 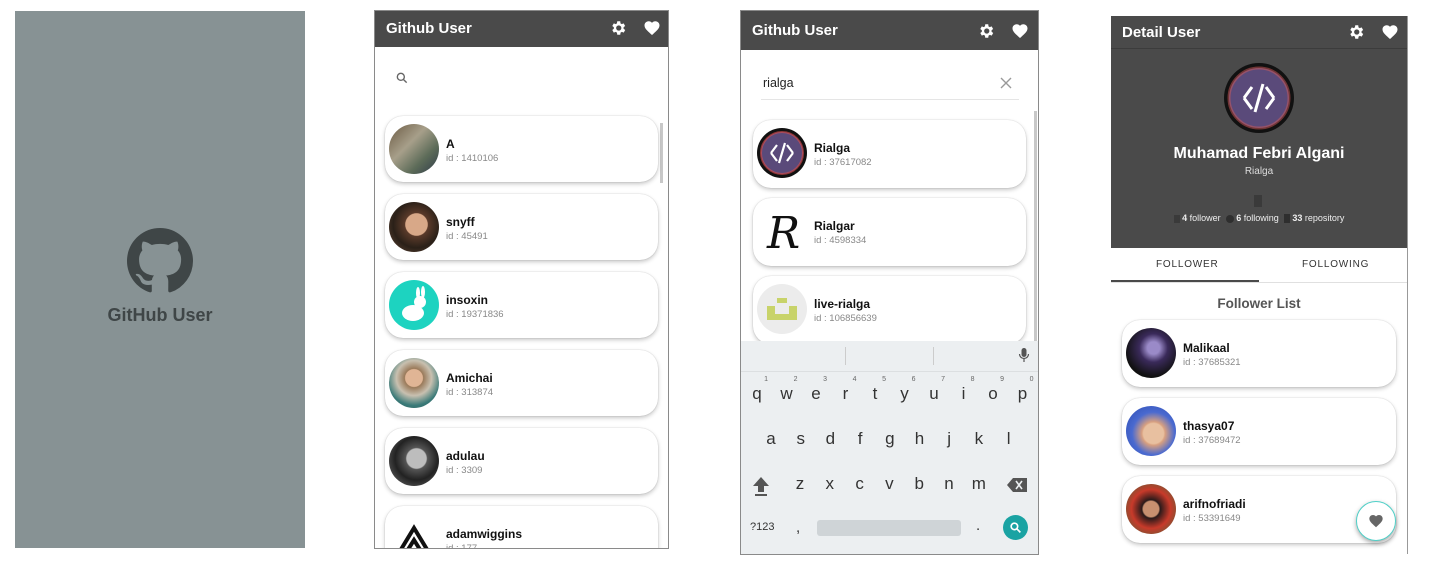 I want to click on key-r: r4, so click(x=846, y=390).